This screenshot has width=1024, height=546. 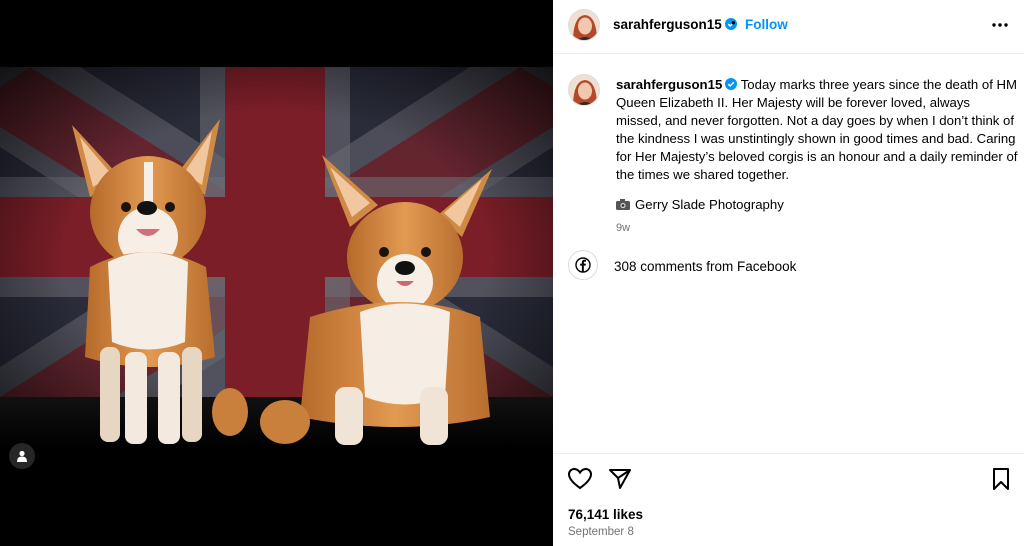 I want to click on facebook-comments-row: 308 comments from Facebook, so click(x=788, y=266).